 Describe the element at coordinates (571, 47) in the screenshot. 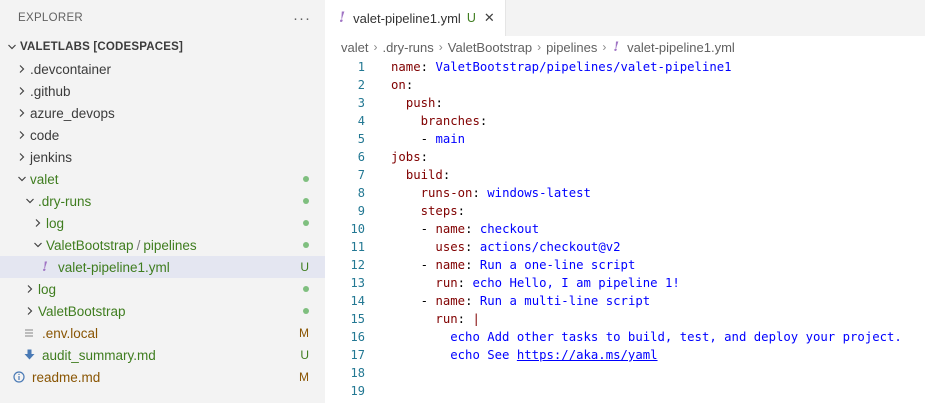

I see `breadcrumb-item: pipelines` at that location.